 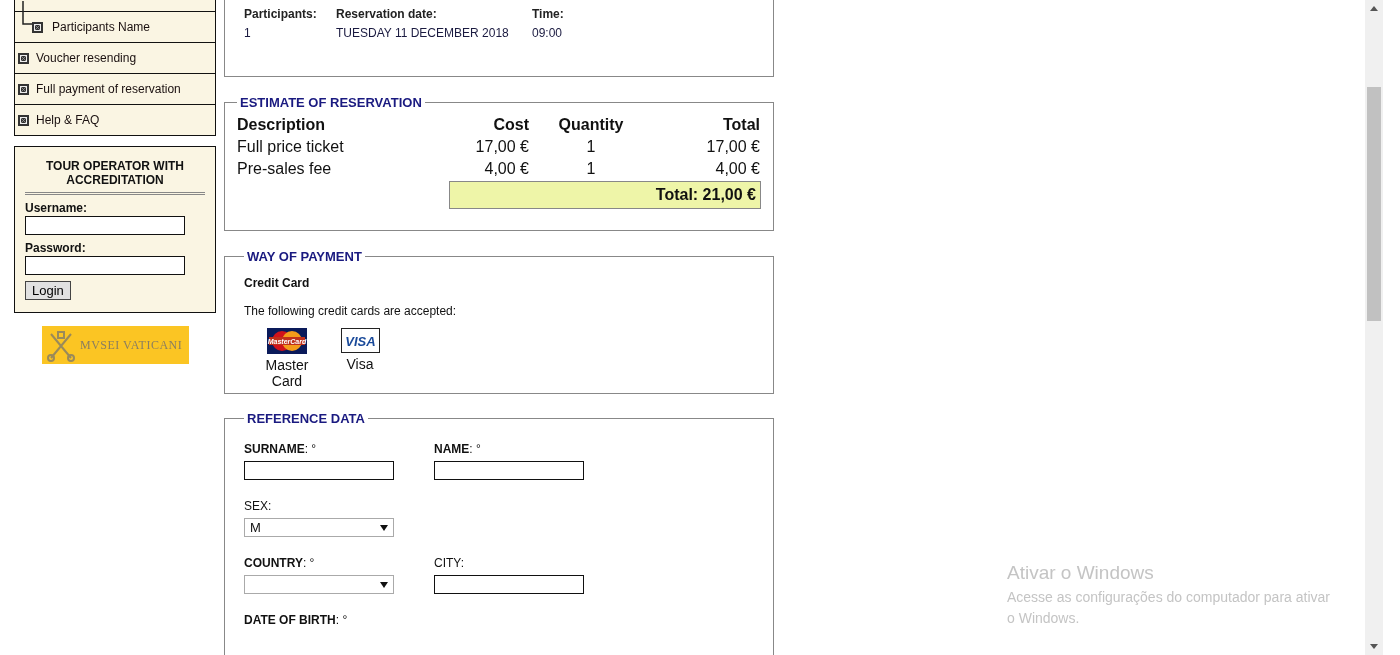 I want to click on field-label: SURNAME: °, so click(x=281, y=449).